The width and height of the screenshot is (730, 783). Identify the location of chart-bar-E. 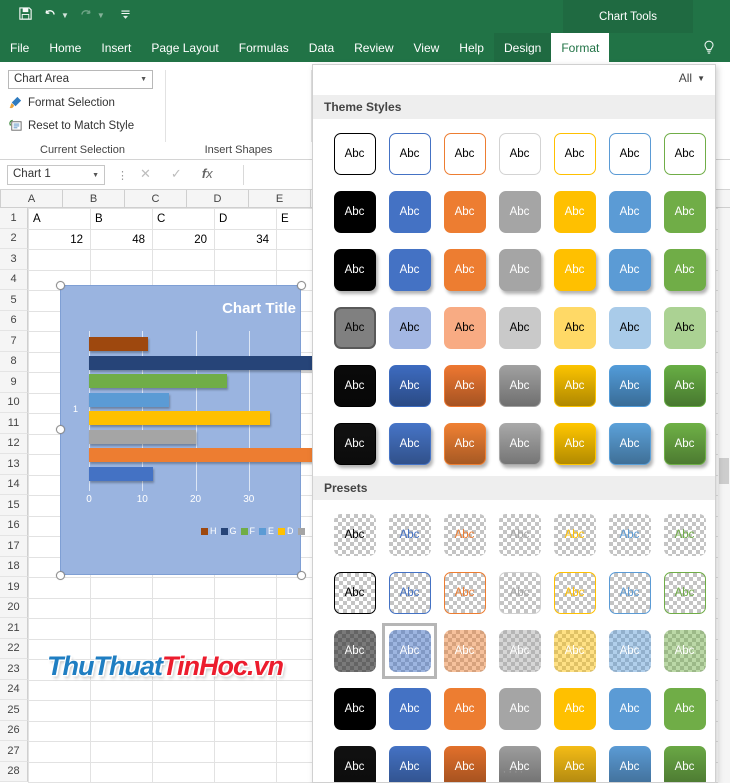
(129, 399).